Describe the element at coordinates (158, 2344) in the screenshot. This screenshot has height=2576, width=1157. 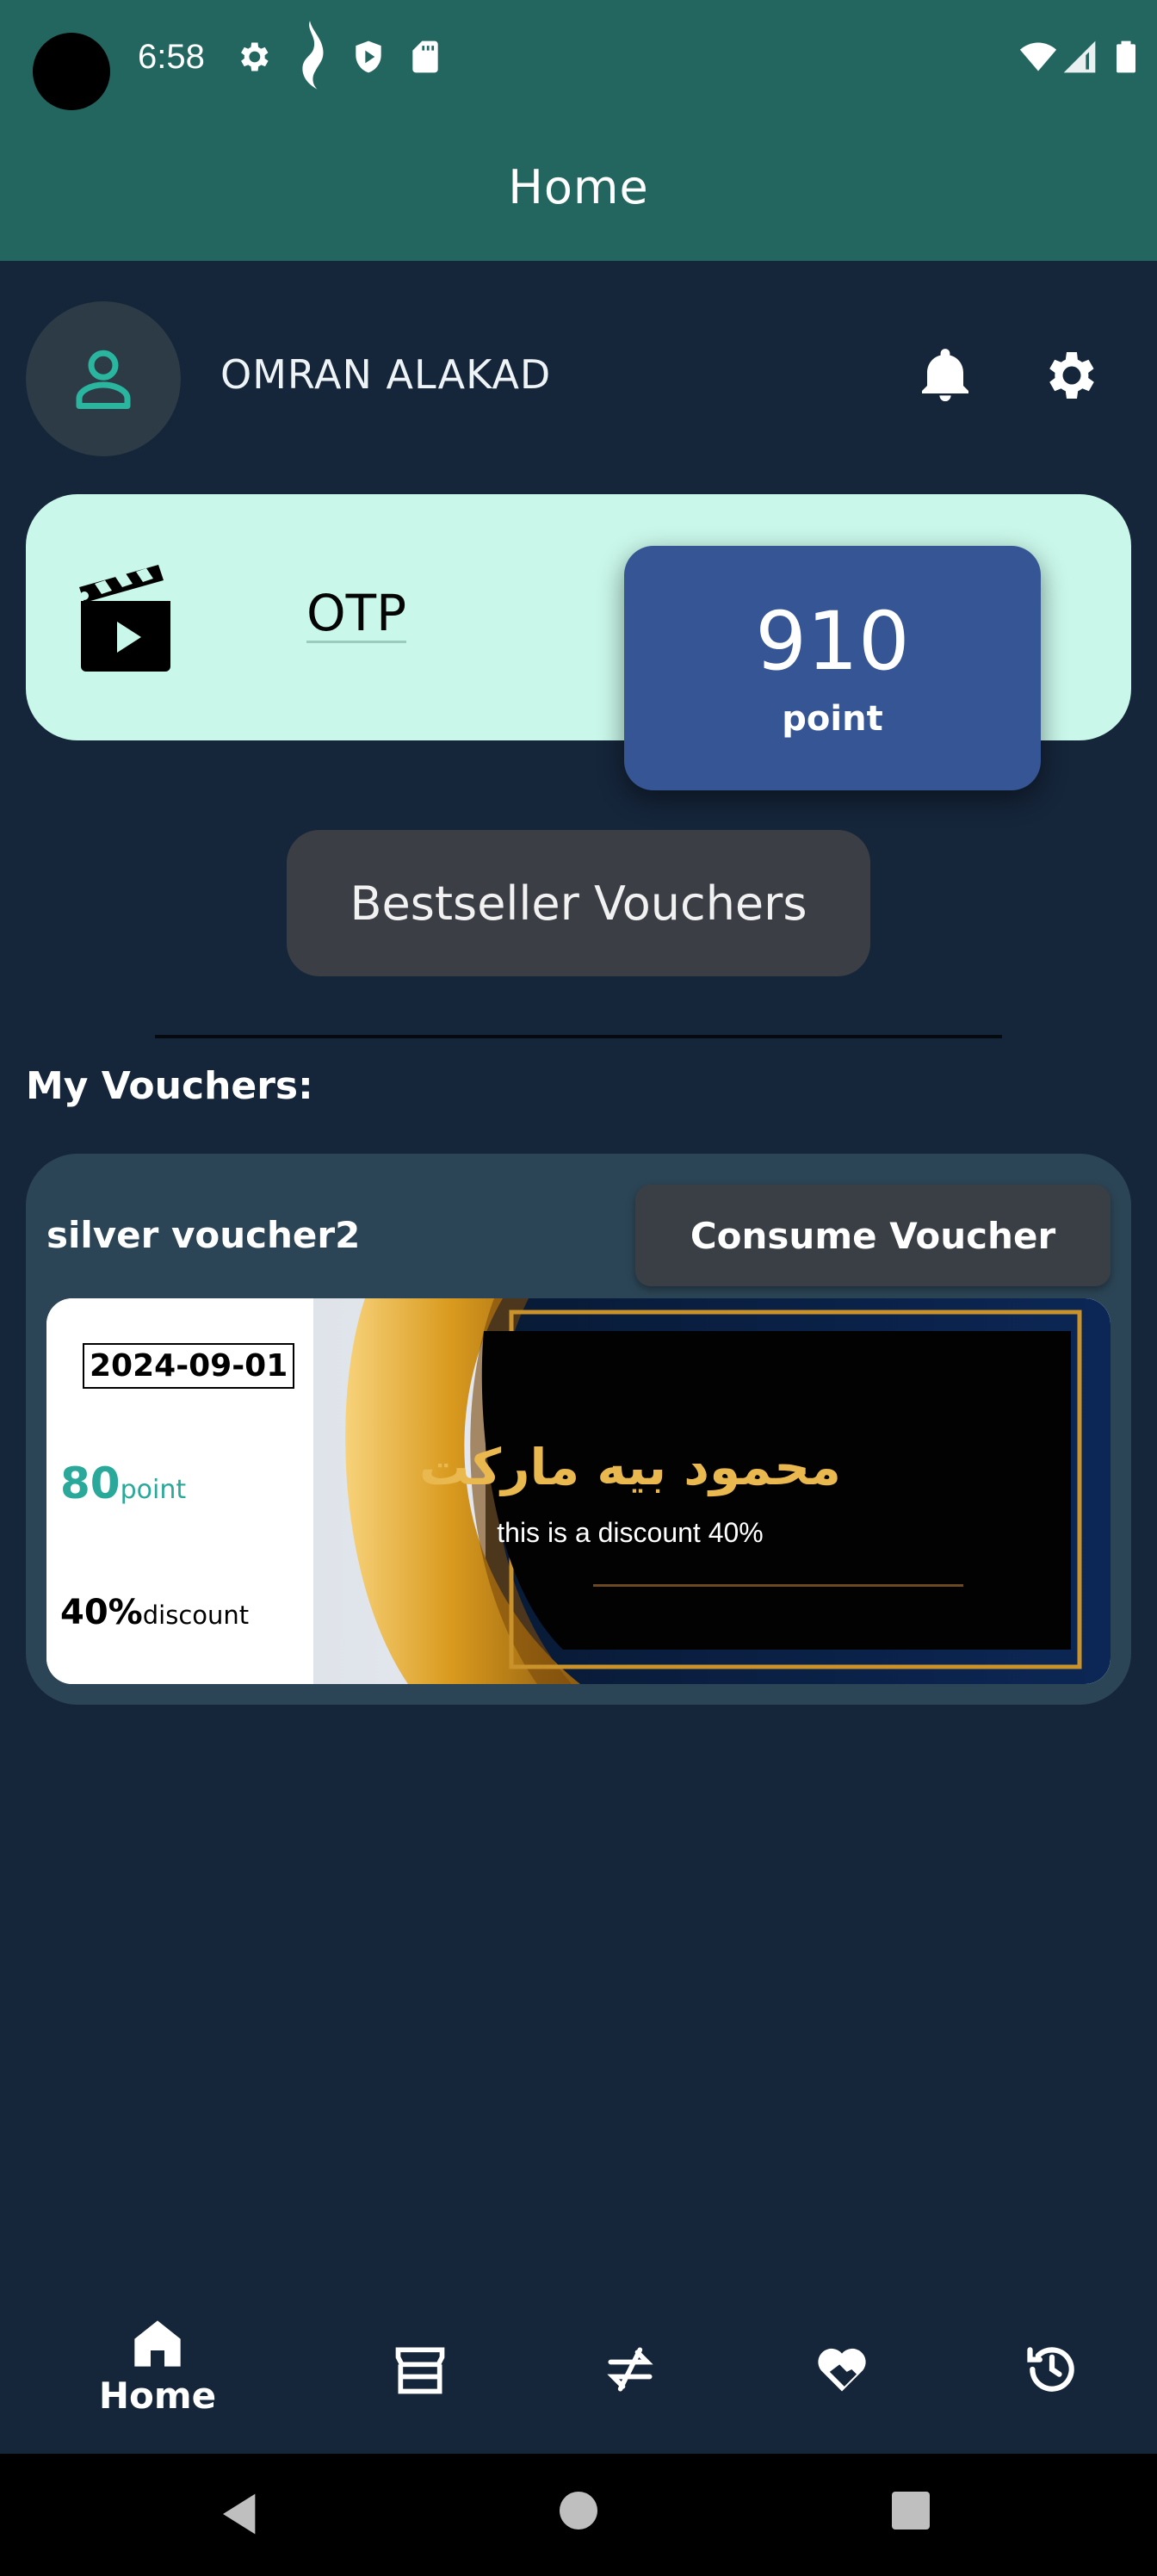
I see `home-icon` at that location.